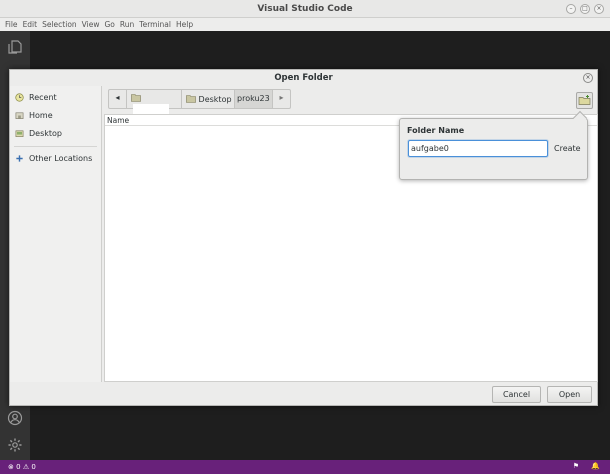 The height and width of the screenshot is (474, 610). What do you see at coordinates (15, 445) in the screenshot?
I see `gear-icon` at bounding box center [15, 445].